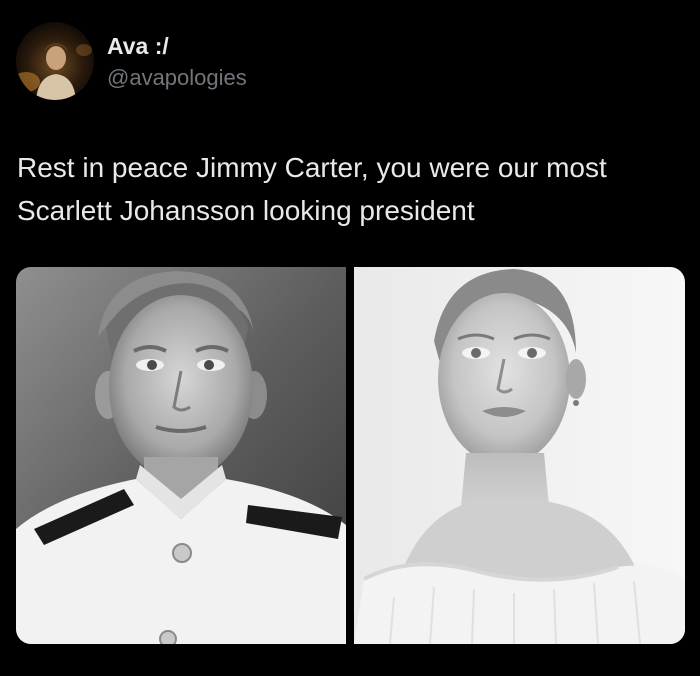 This screenshot has width=700, height=676. I want to click on avatar-image, so click(55, 61).